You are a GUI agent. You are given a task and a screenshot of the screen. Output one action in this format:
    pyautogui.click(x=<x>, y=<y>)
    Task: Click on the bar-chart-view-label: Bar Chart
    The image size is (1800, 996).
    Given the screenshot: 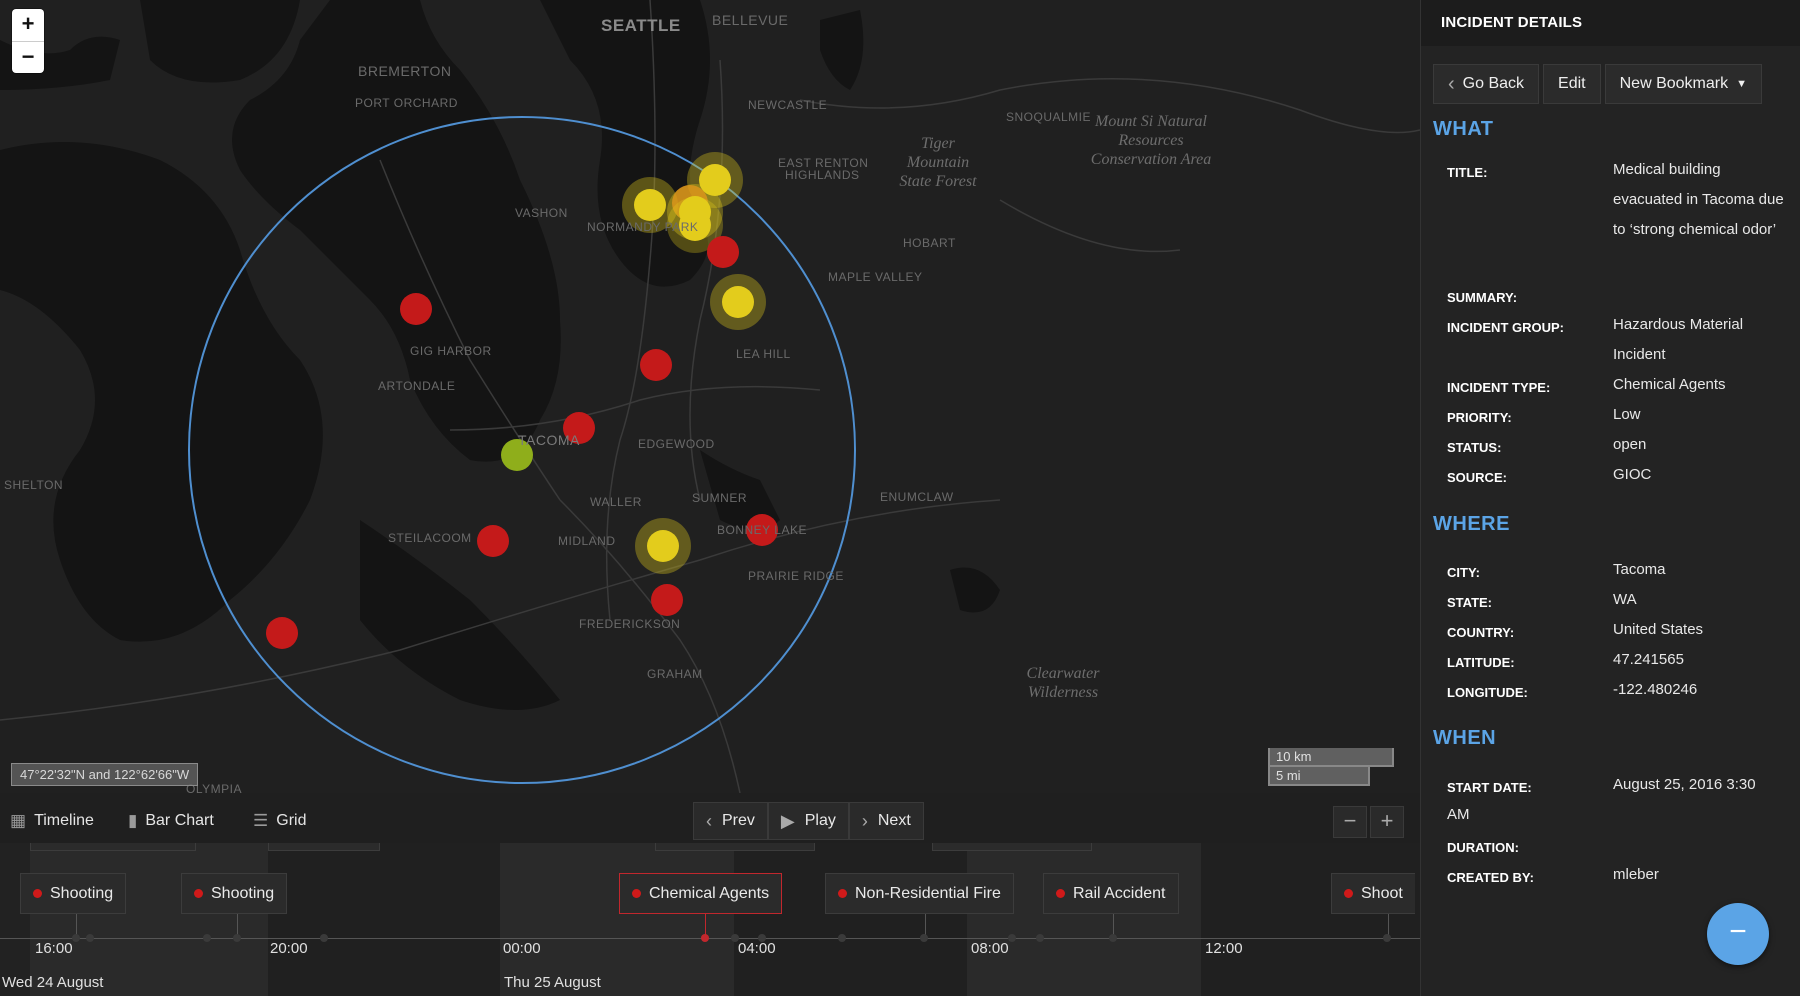 What is the action you would take?
    pyautogui.click(x=179, y=820)
    